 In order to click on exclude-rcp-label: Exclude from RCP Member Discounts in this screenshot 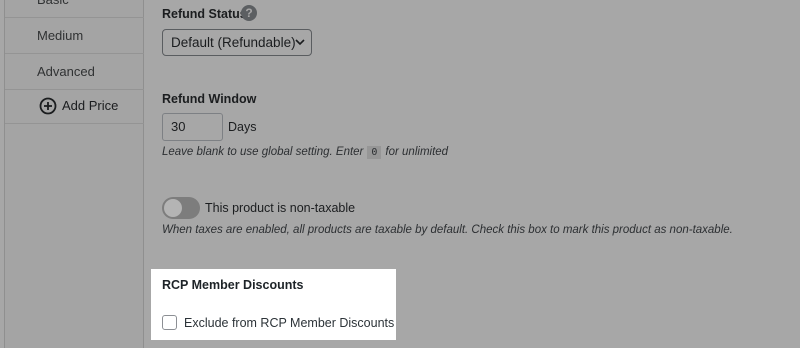, I will do `click(289, 323)`.